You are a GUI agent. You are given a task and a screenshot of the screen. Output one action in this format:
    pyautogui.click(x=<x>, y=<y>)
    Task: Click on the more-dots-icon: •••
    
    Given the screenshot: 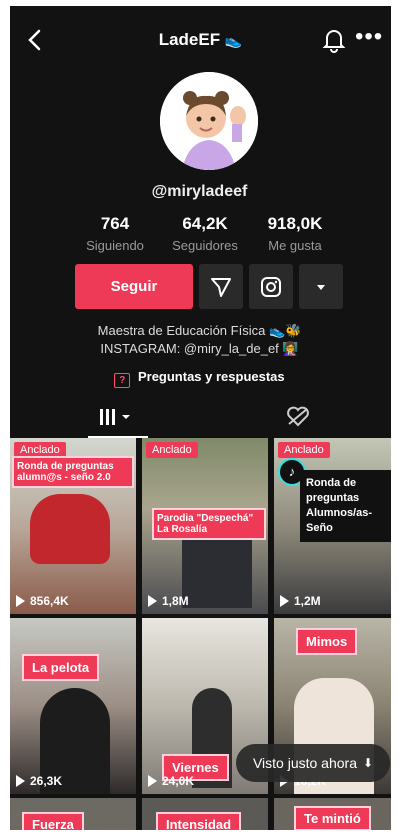 What is the action you would take?
    pyautogui.click(x=369, y=36)
    